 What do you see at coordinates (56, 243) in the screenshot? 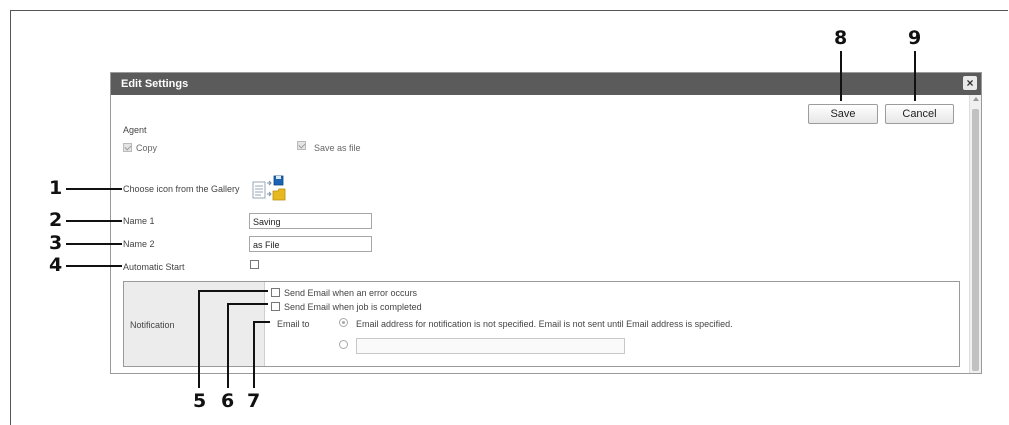
I see `callout-3: 3` at bounding box center [56, 243].